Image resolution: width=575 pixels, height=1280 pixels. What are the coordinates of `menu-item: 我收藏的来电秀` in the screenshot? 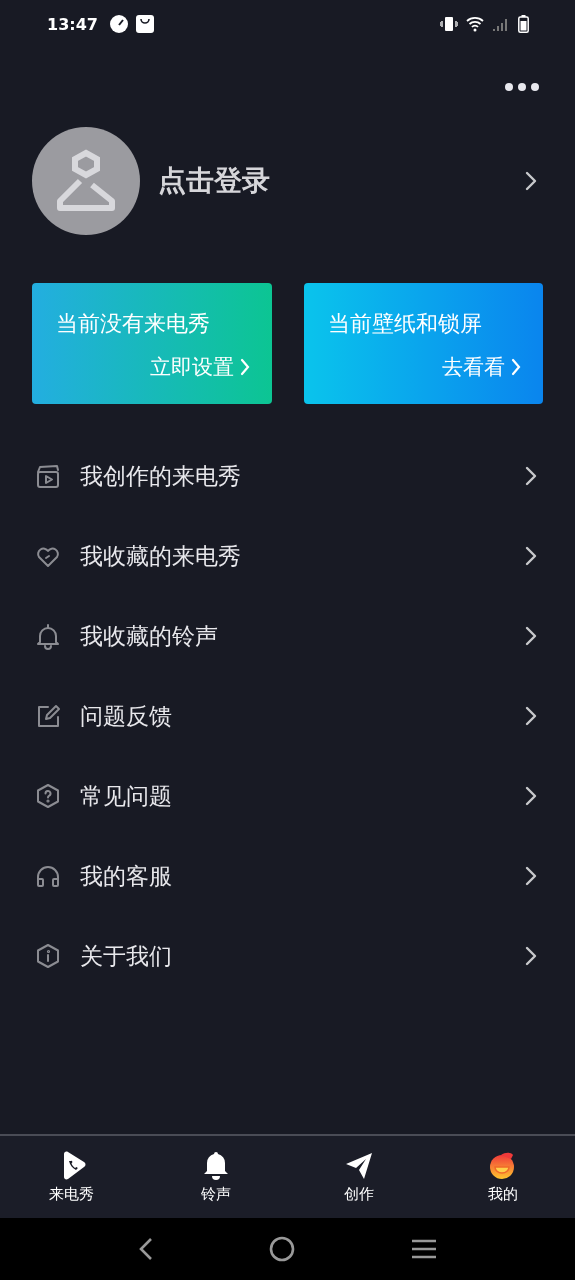 It's located at (302, 556).